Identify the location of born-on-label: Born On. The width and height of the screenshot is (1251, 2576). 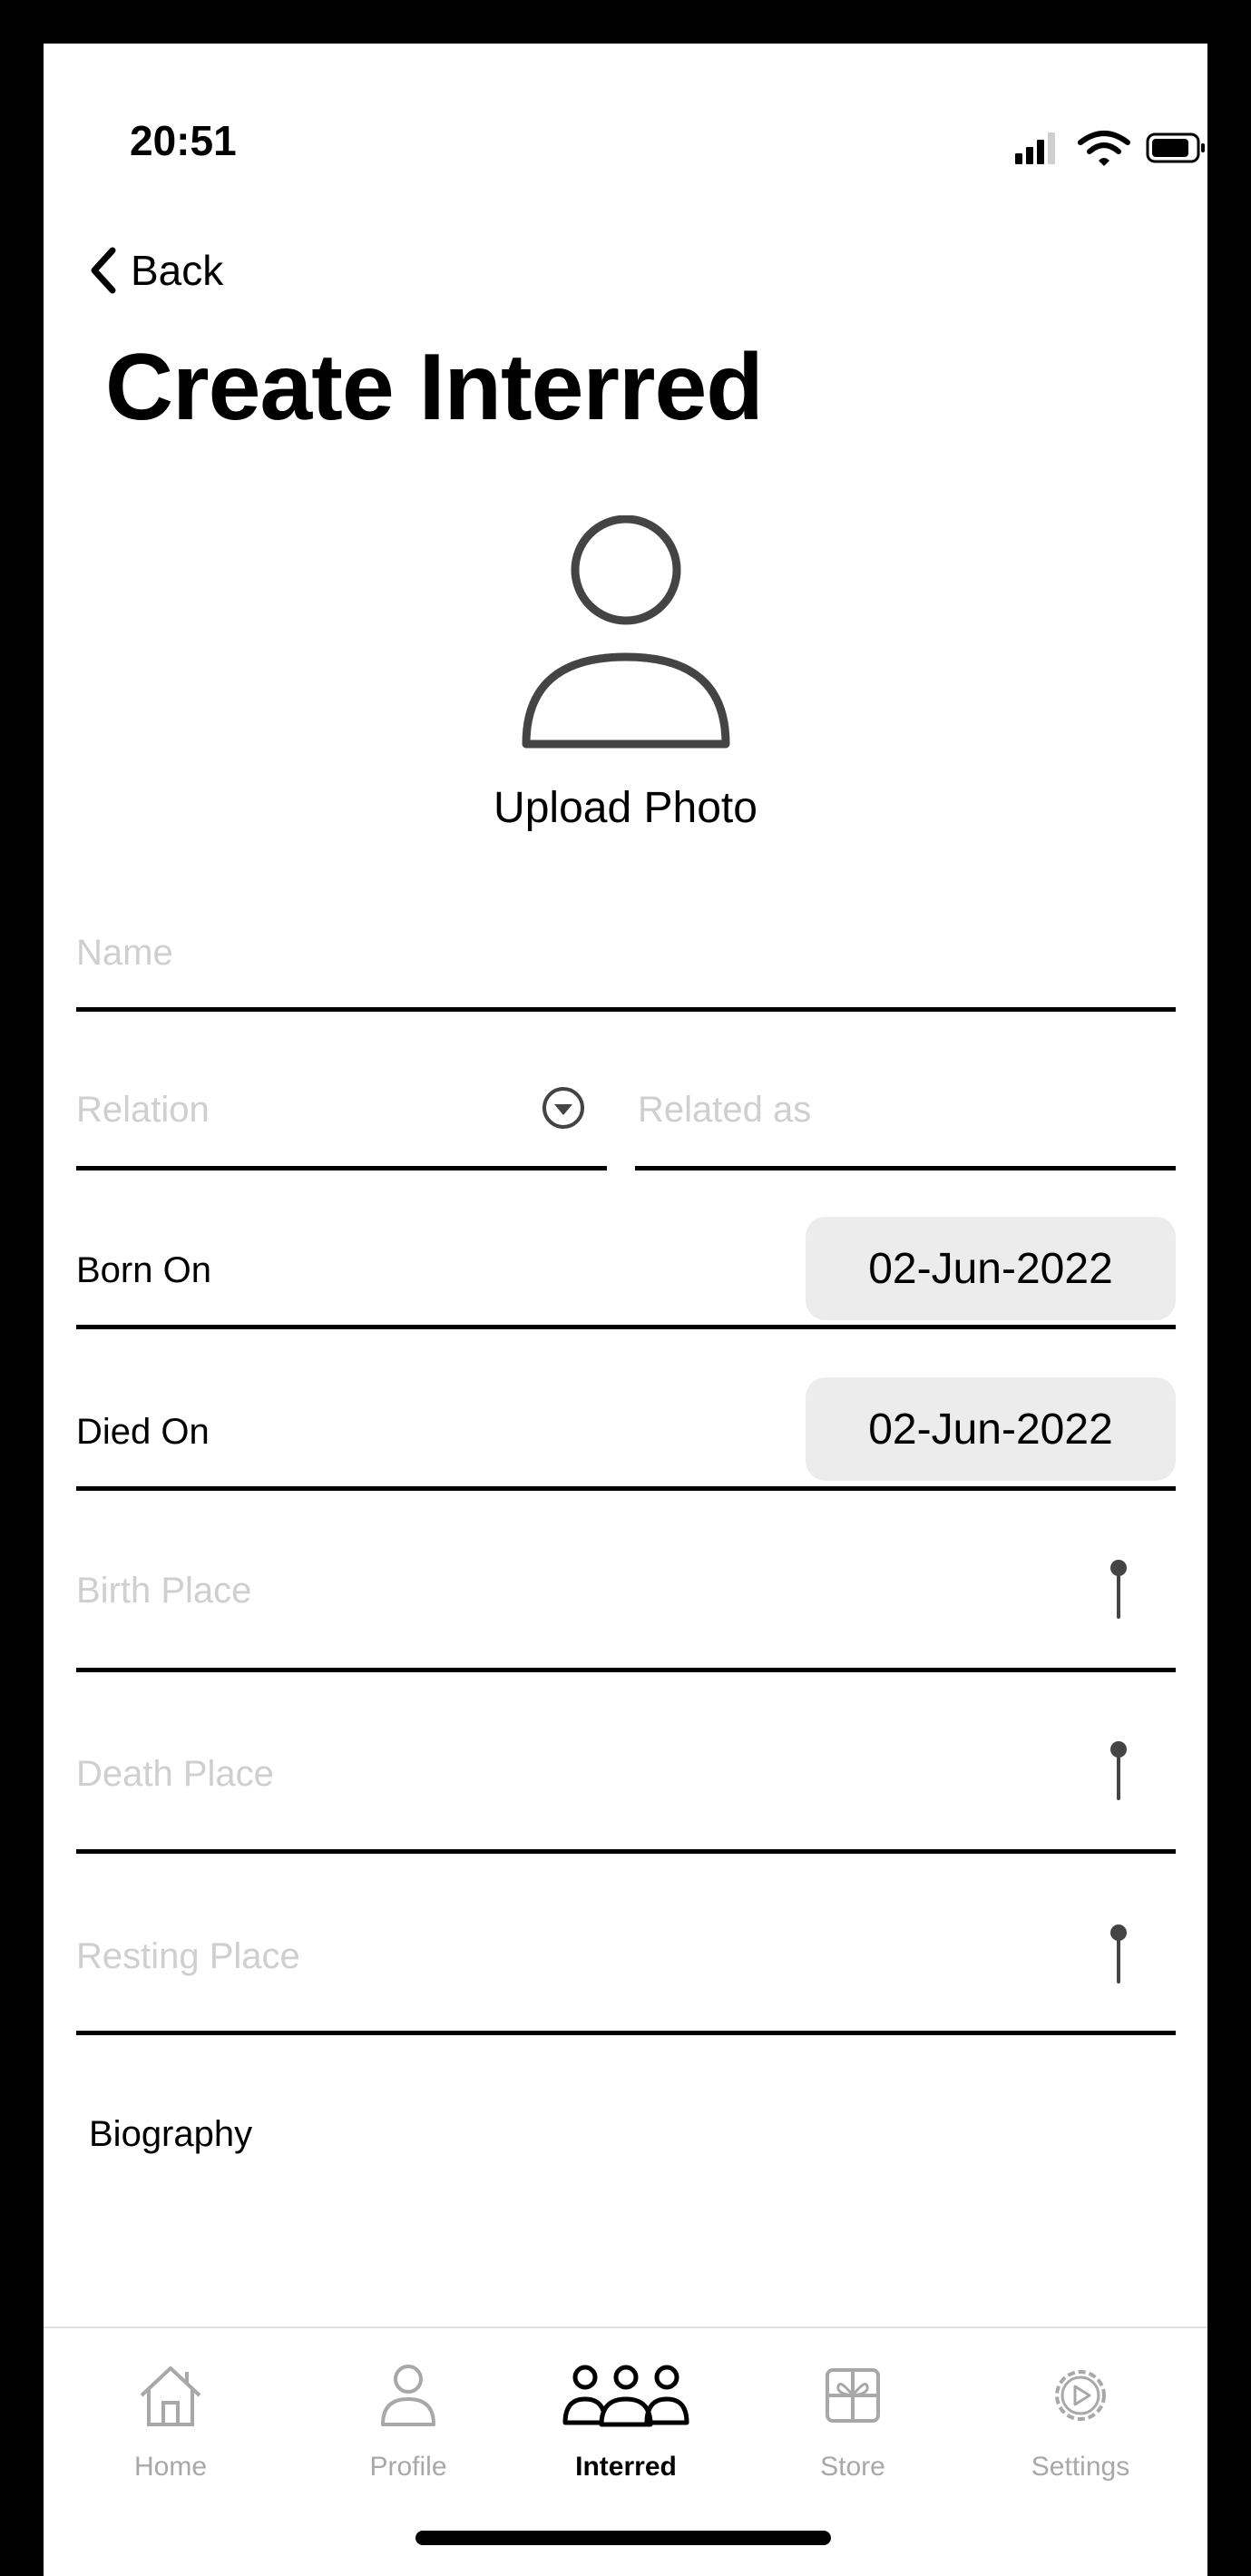
(143, 1270).